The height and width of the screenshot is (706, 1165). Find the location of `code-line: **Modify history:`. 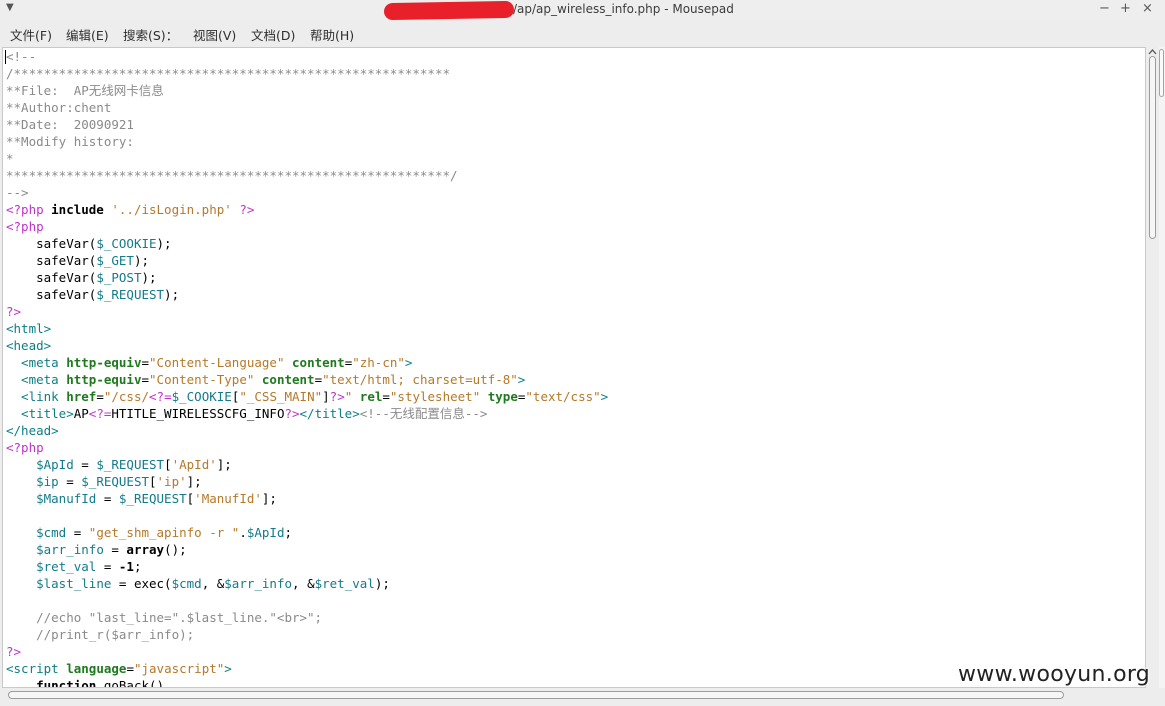

code-line: **Modify history: is located at coordinates (307, 141).